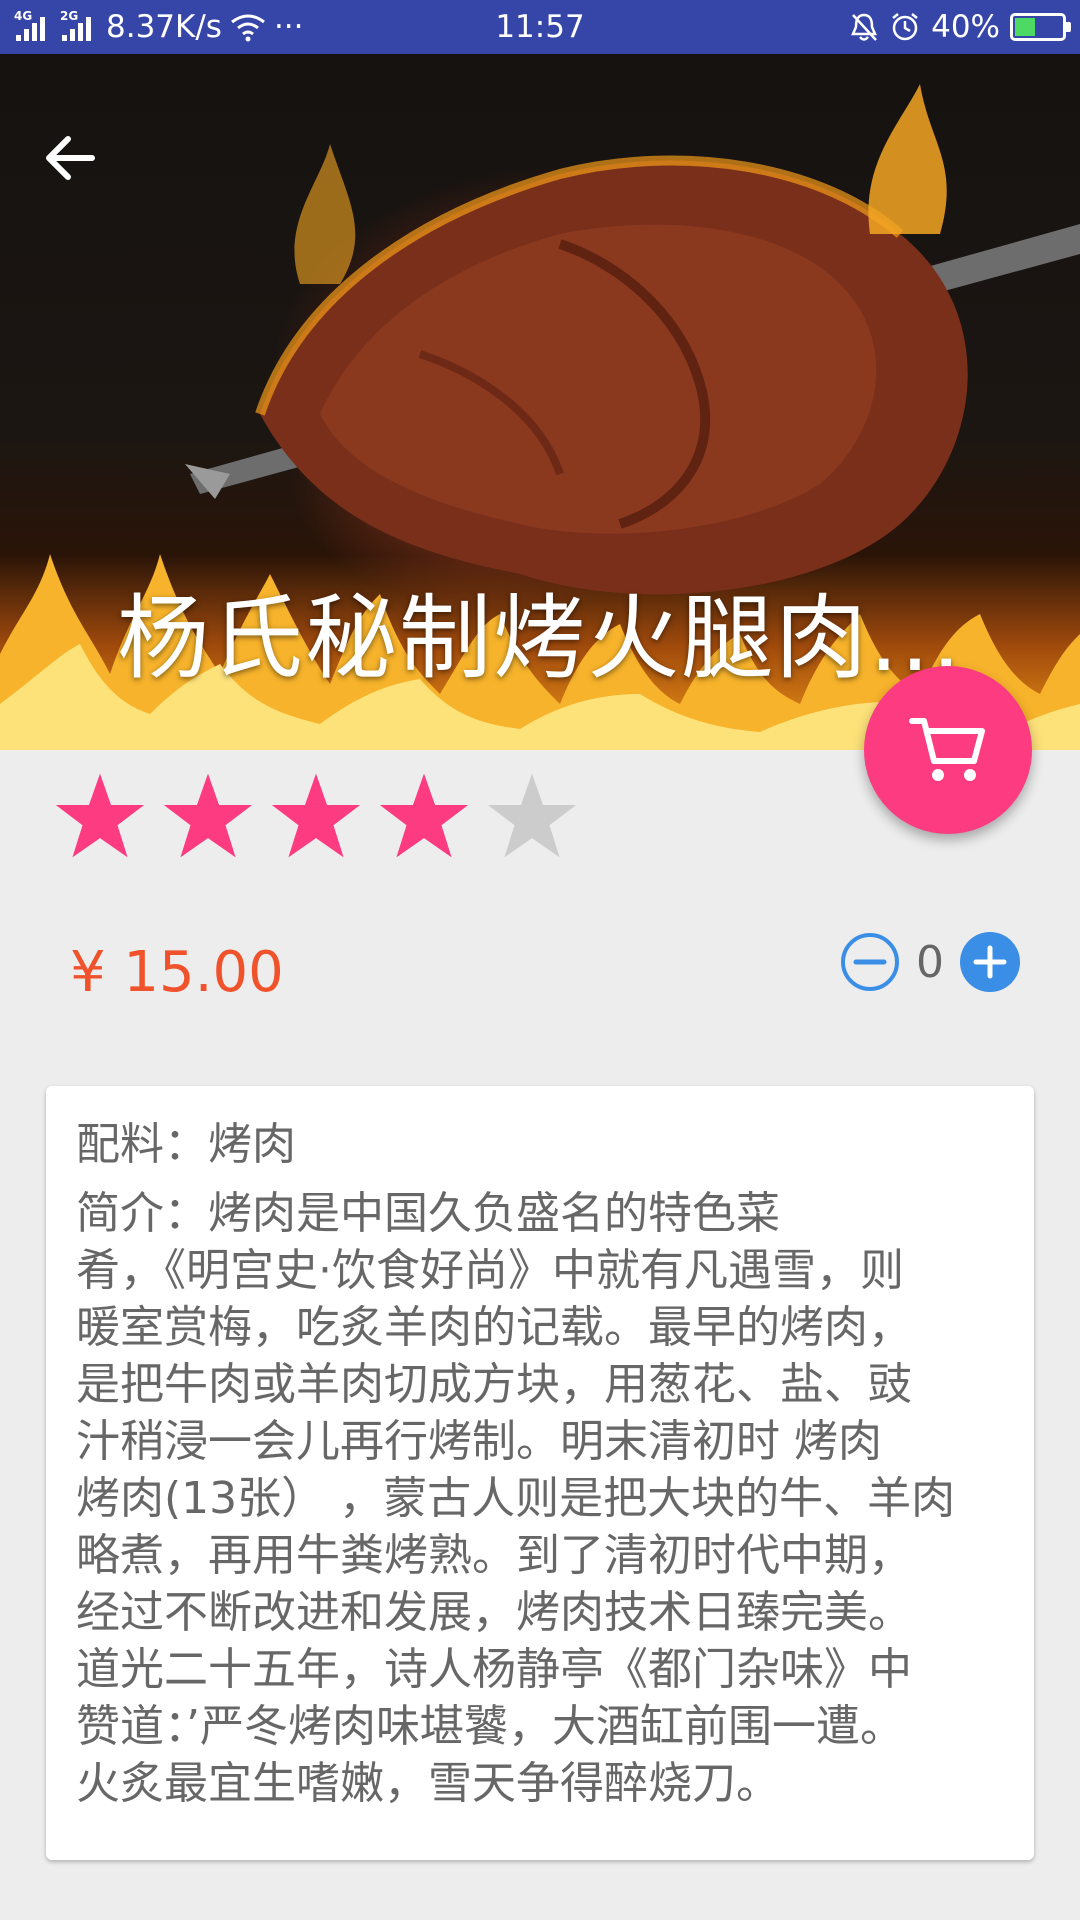 Image resolution: width=1080 pixels, height=1920 pixels. What do you see at coordinates (905, 27) in the screenshot?
I see `alarm-icon` at bounding box center [905, 27].